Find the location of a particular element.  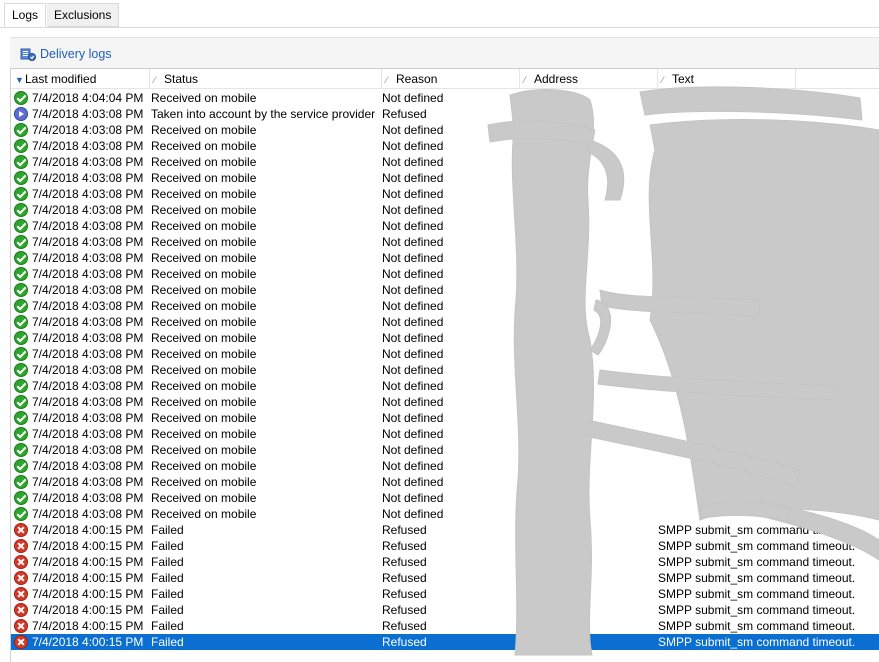

tab-exclusions: Exclusions is located at coordinates (83, 15).